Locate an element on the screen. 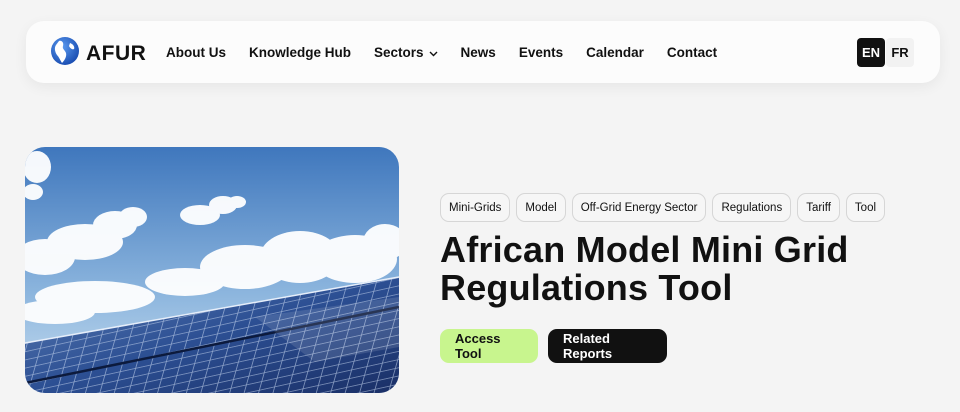 This screenshot has width=960, height=412. tag-mini-grids: Mini-Grids is located at coordinates (475, 207).